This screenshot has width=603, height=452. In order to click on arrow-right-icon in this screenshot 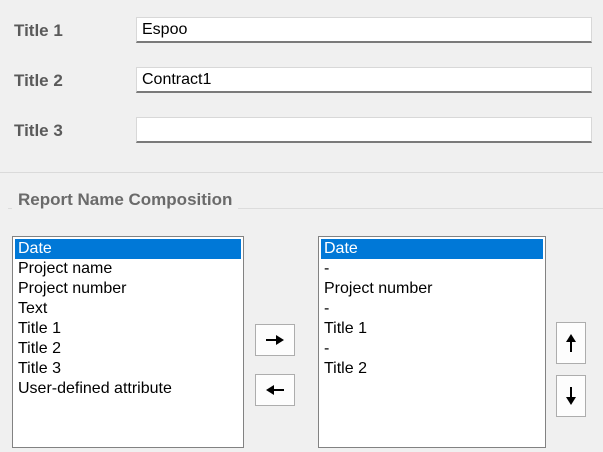, I will do `click(275, 340)`.